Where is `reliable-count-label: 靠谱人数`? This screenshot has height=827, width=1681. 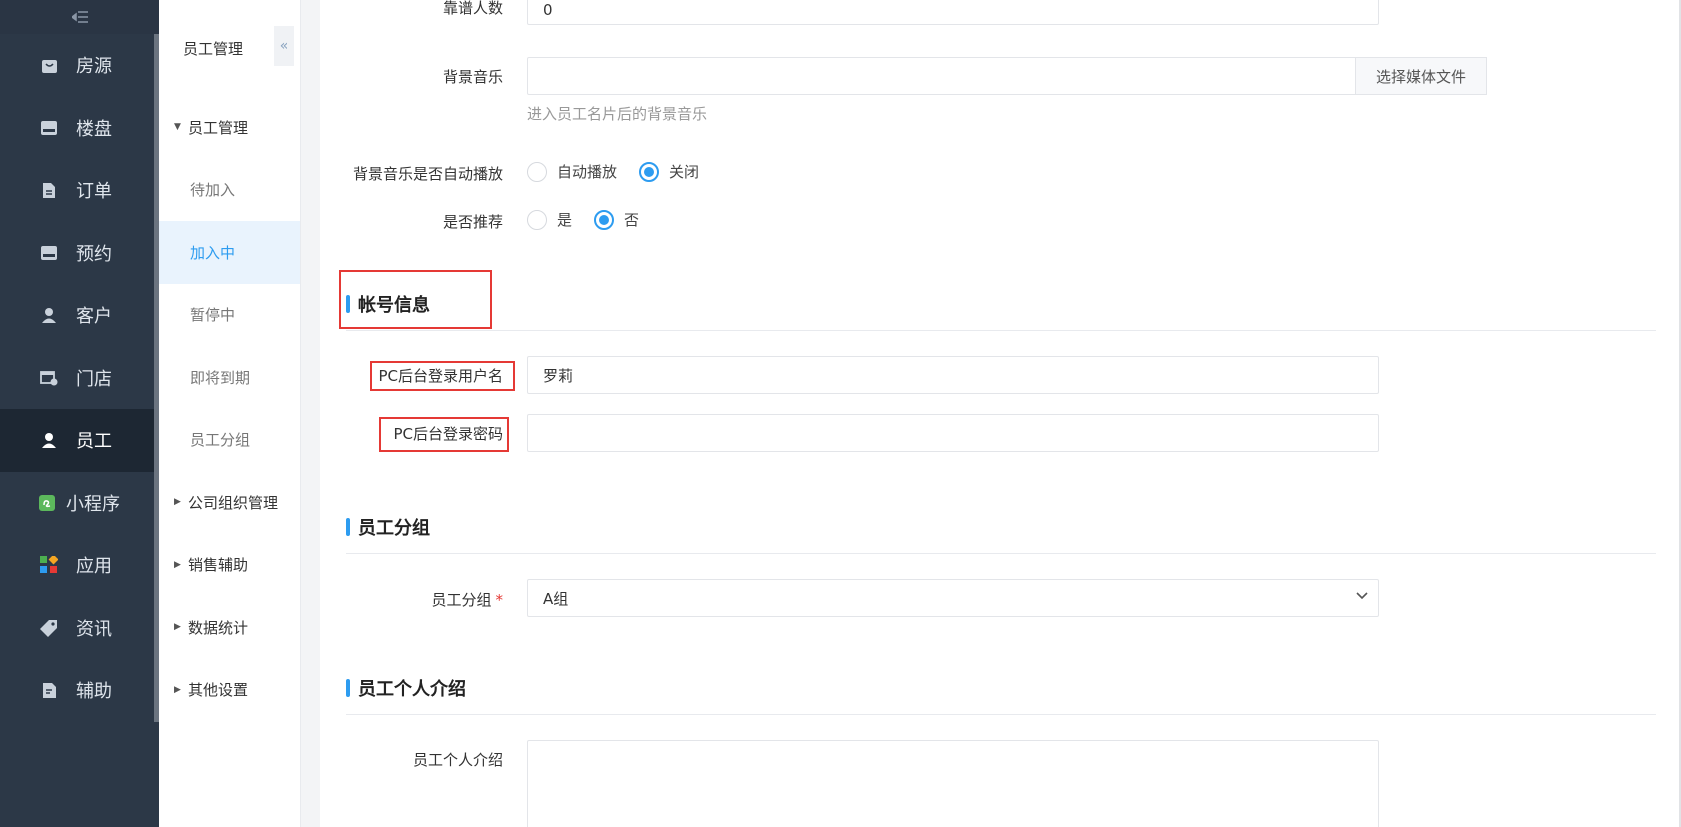
reliable-count-label: 靠谱人数 is located at coordinates (472, 8).